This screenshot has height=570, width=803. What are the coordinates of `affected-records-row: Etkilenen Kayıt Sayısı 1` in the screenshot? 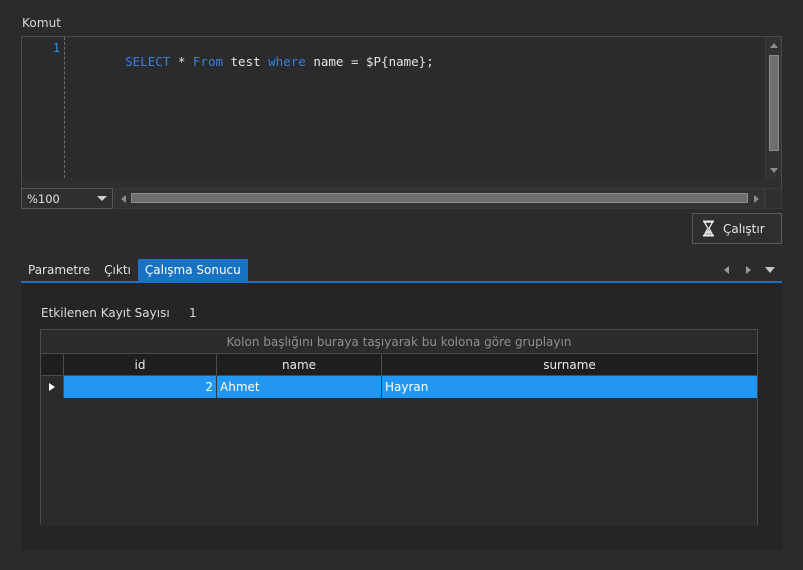 It's located at (119, 313).